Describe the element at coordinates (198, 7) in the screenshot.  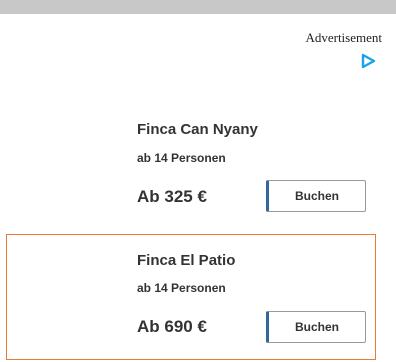
I see `top-bar` at that location.